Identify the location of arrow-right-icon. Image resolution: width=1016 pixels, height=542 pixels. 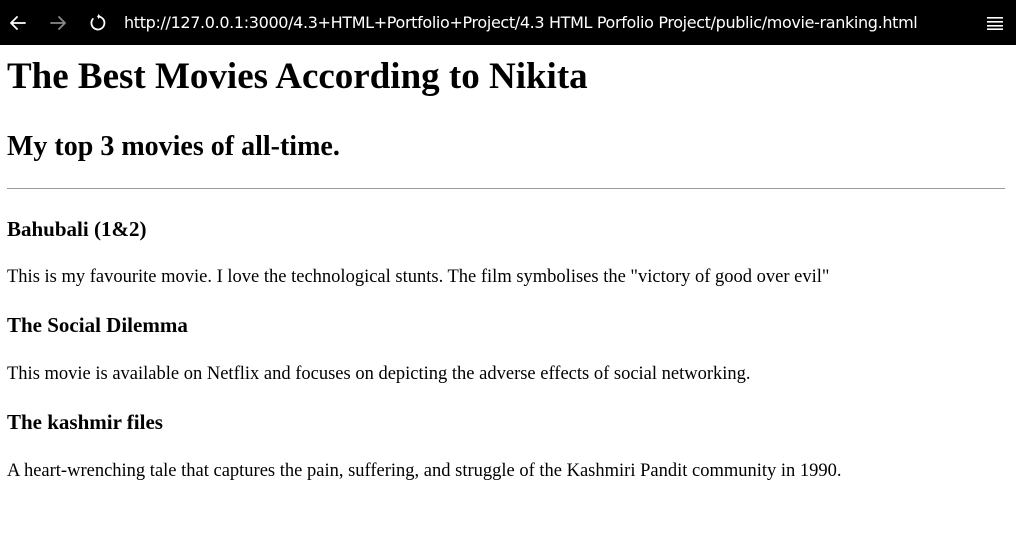
(58, 22).